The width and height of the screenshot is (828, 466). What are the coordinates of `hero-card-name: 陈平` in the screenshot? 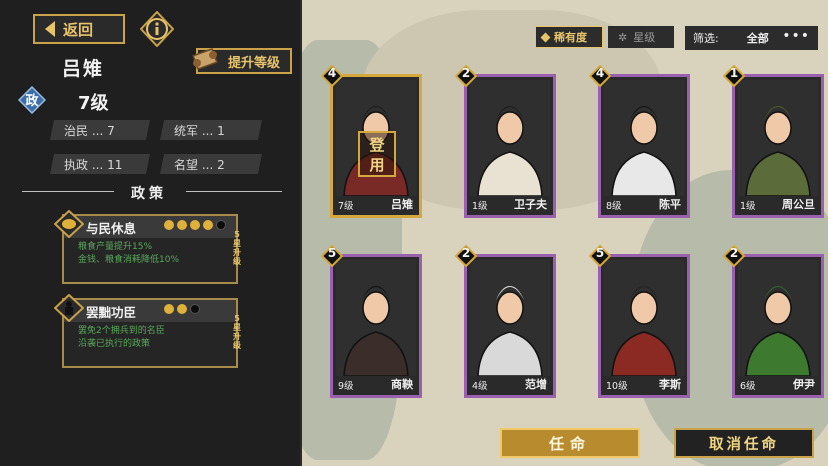 It's located at (670, 204).